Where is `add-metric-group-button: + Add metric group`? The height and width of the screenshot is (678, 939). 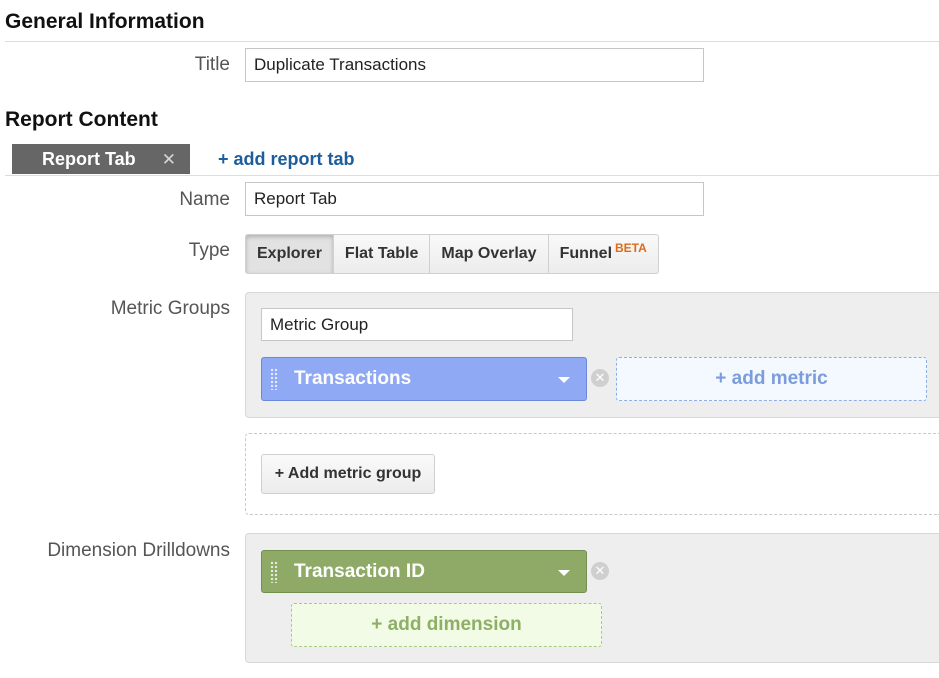 add-metric-group-button: + Add metric group is located at coordinates (348, 474).